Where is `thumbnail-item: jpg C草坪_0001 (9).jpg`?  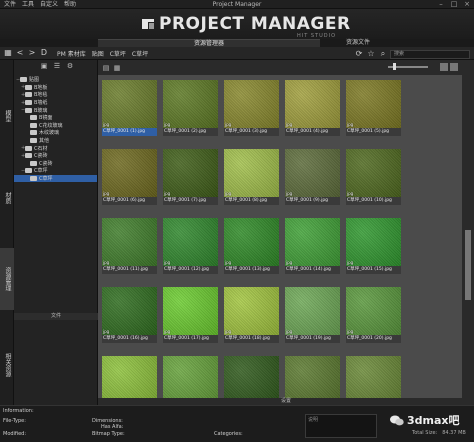 thumbnail-item: jpg C草坪_0001 (9).jpg is located at coordinates (312, 177).